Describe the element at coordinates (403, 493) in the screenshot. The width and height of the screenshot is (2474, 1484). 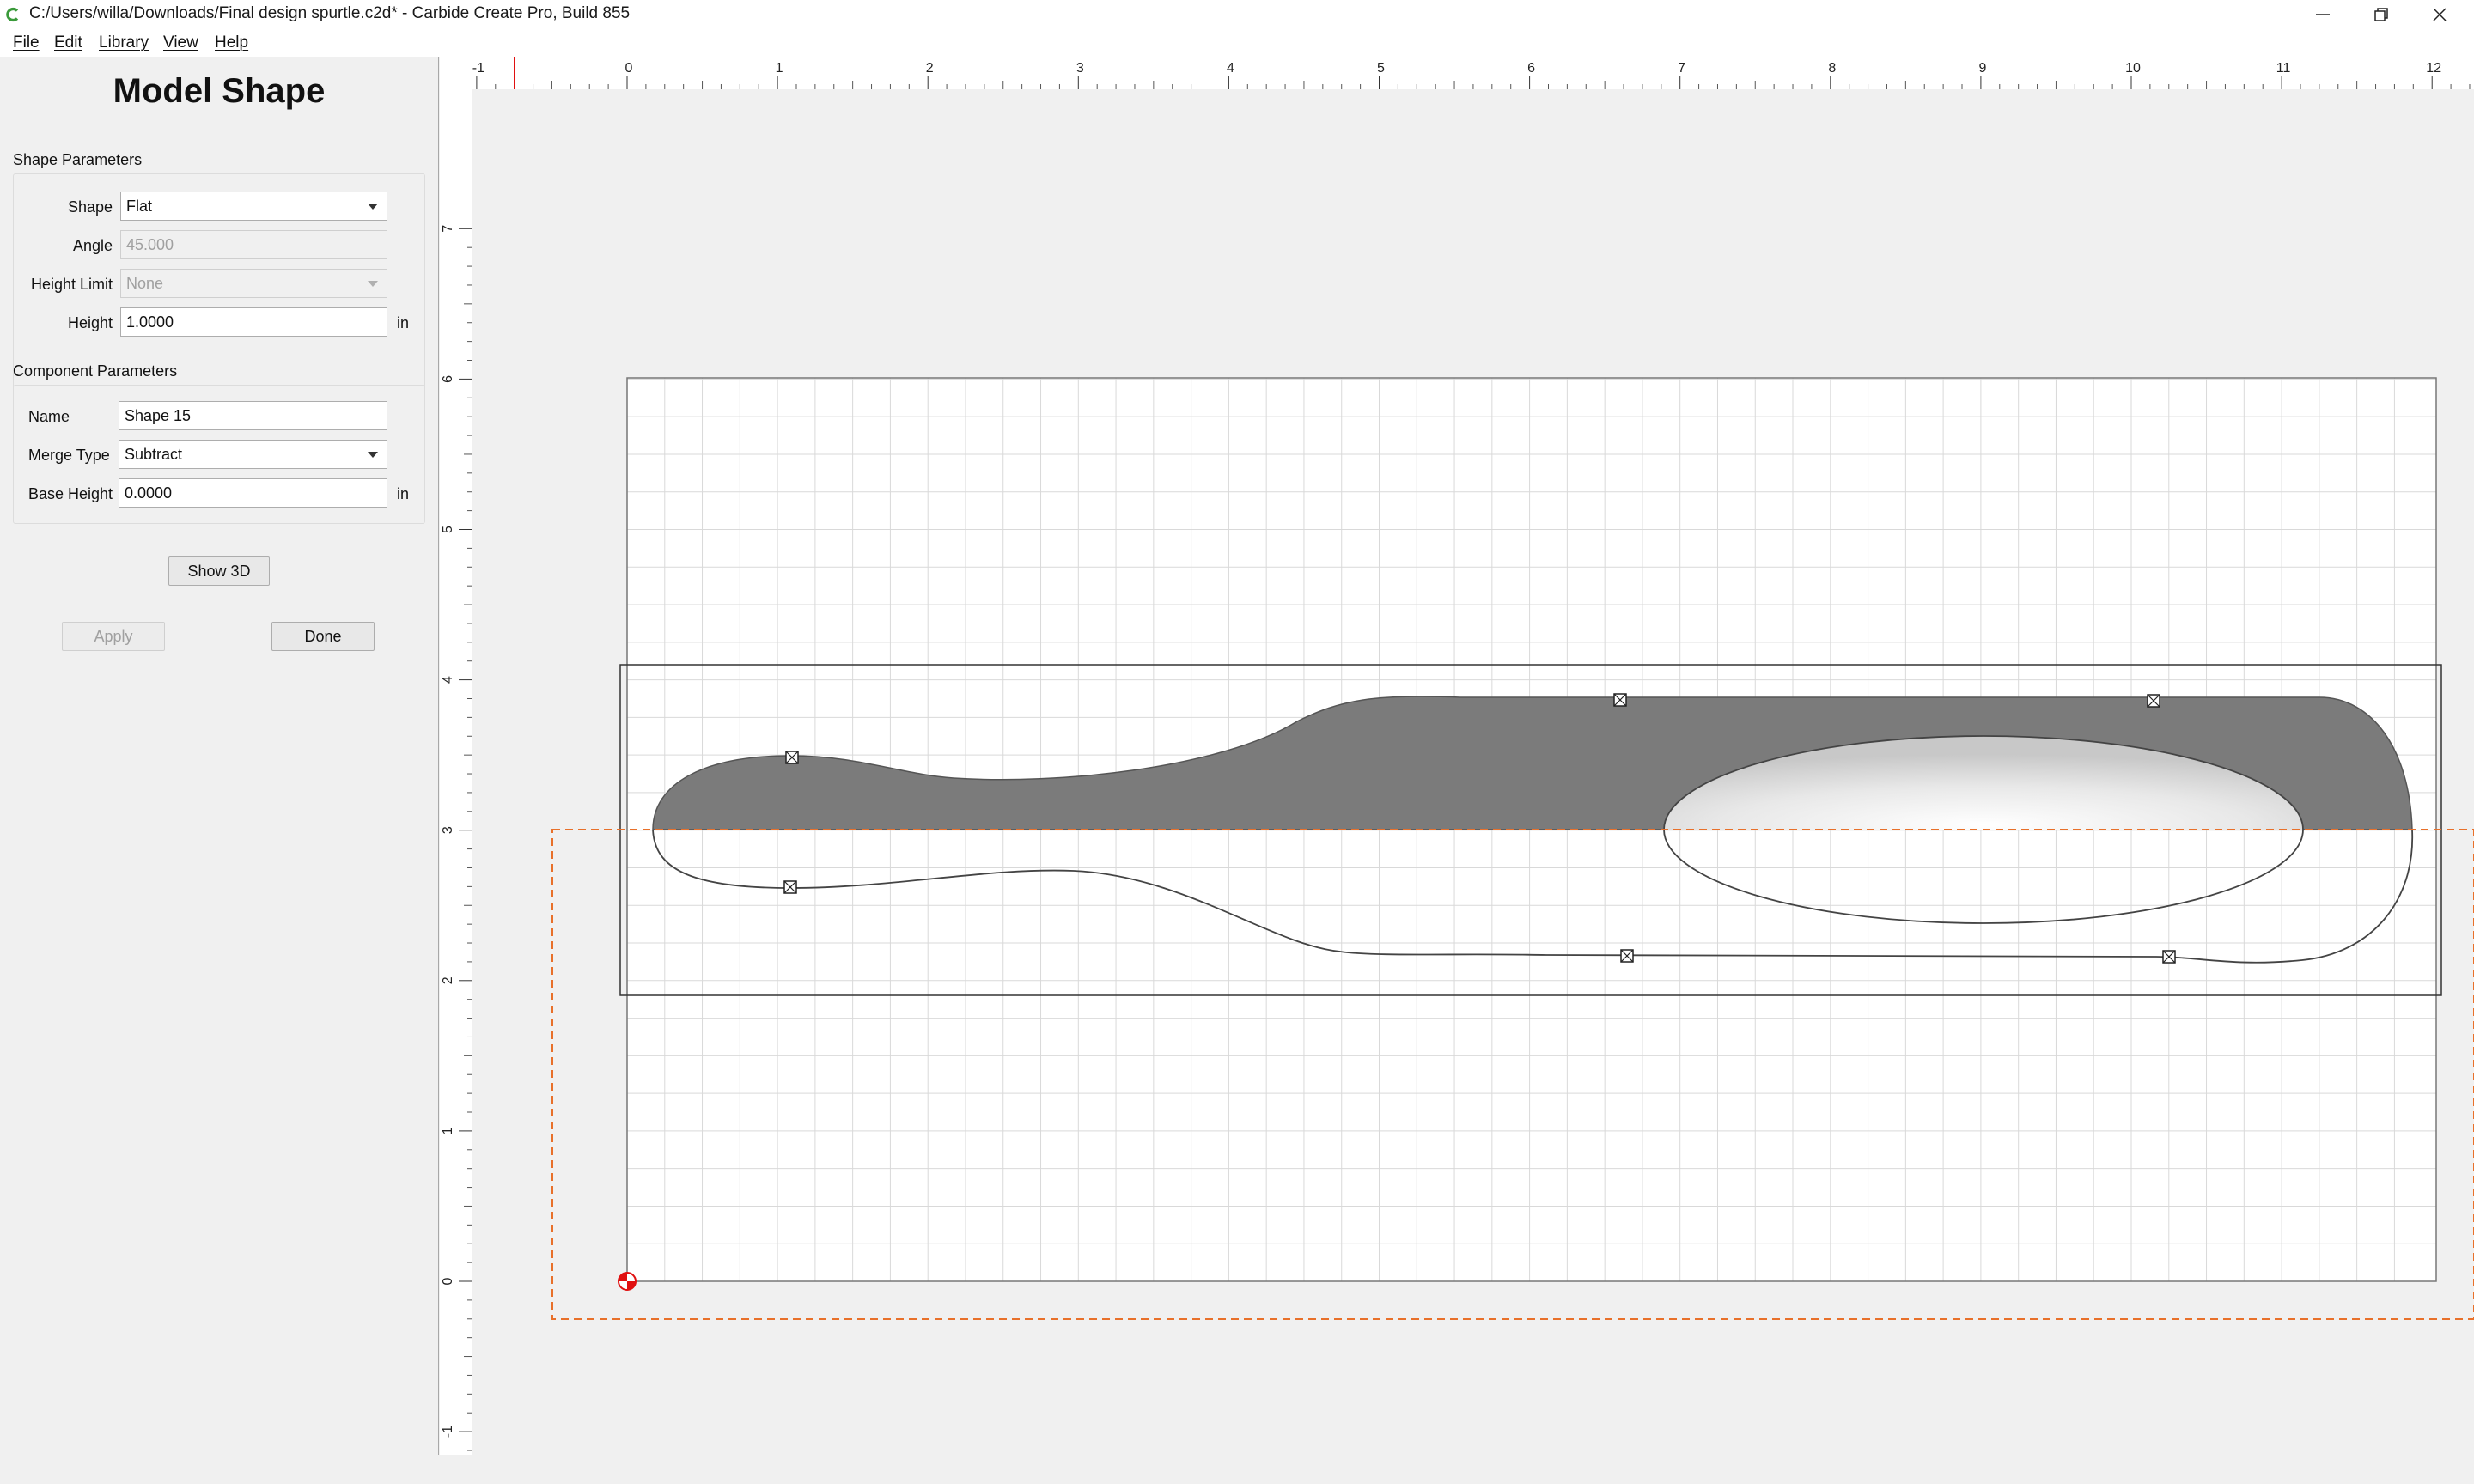
I see `base-height-unit: in` at that location.